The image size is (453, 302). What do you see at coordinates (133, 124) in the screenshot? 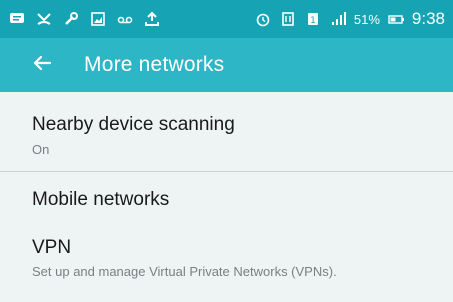
I see `setting-title: Nearby device scanning` at bounding box center [133, 124].